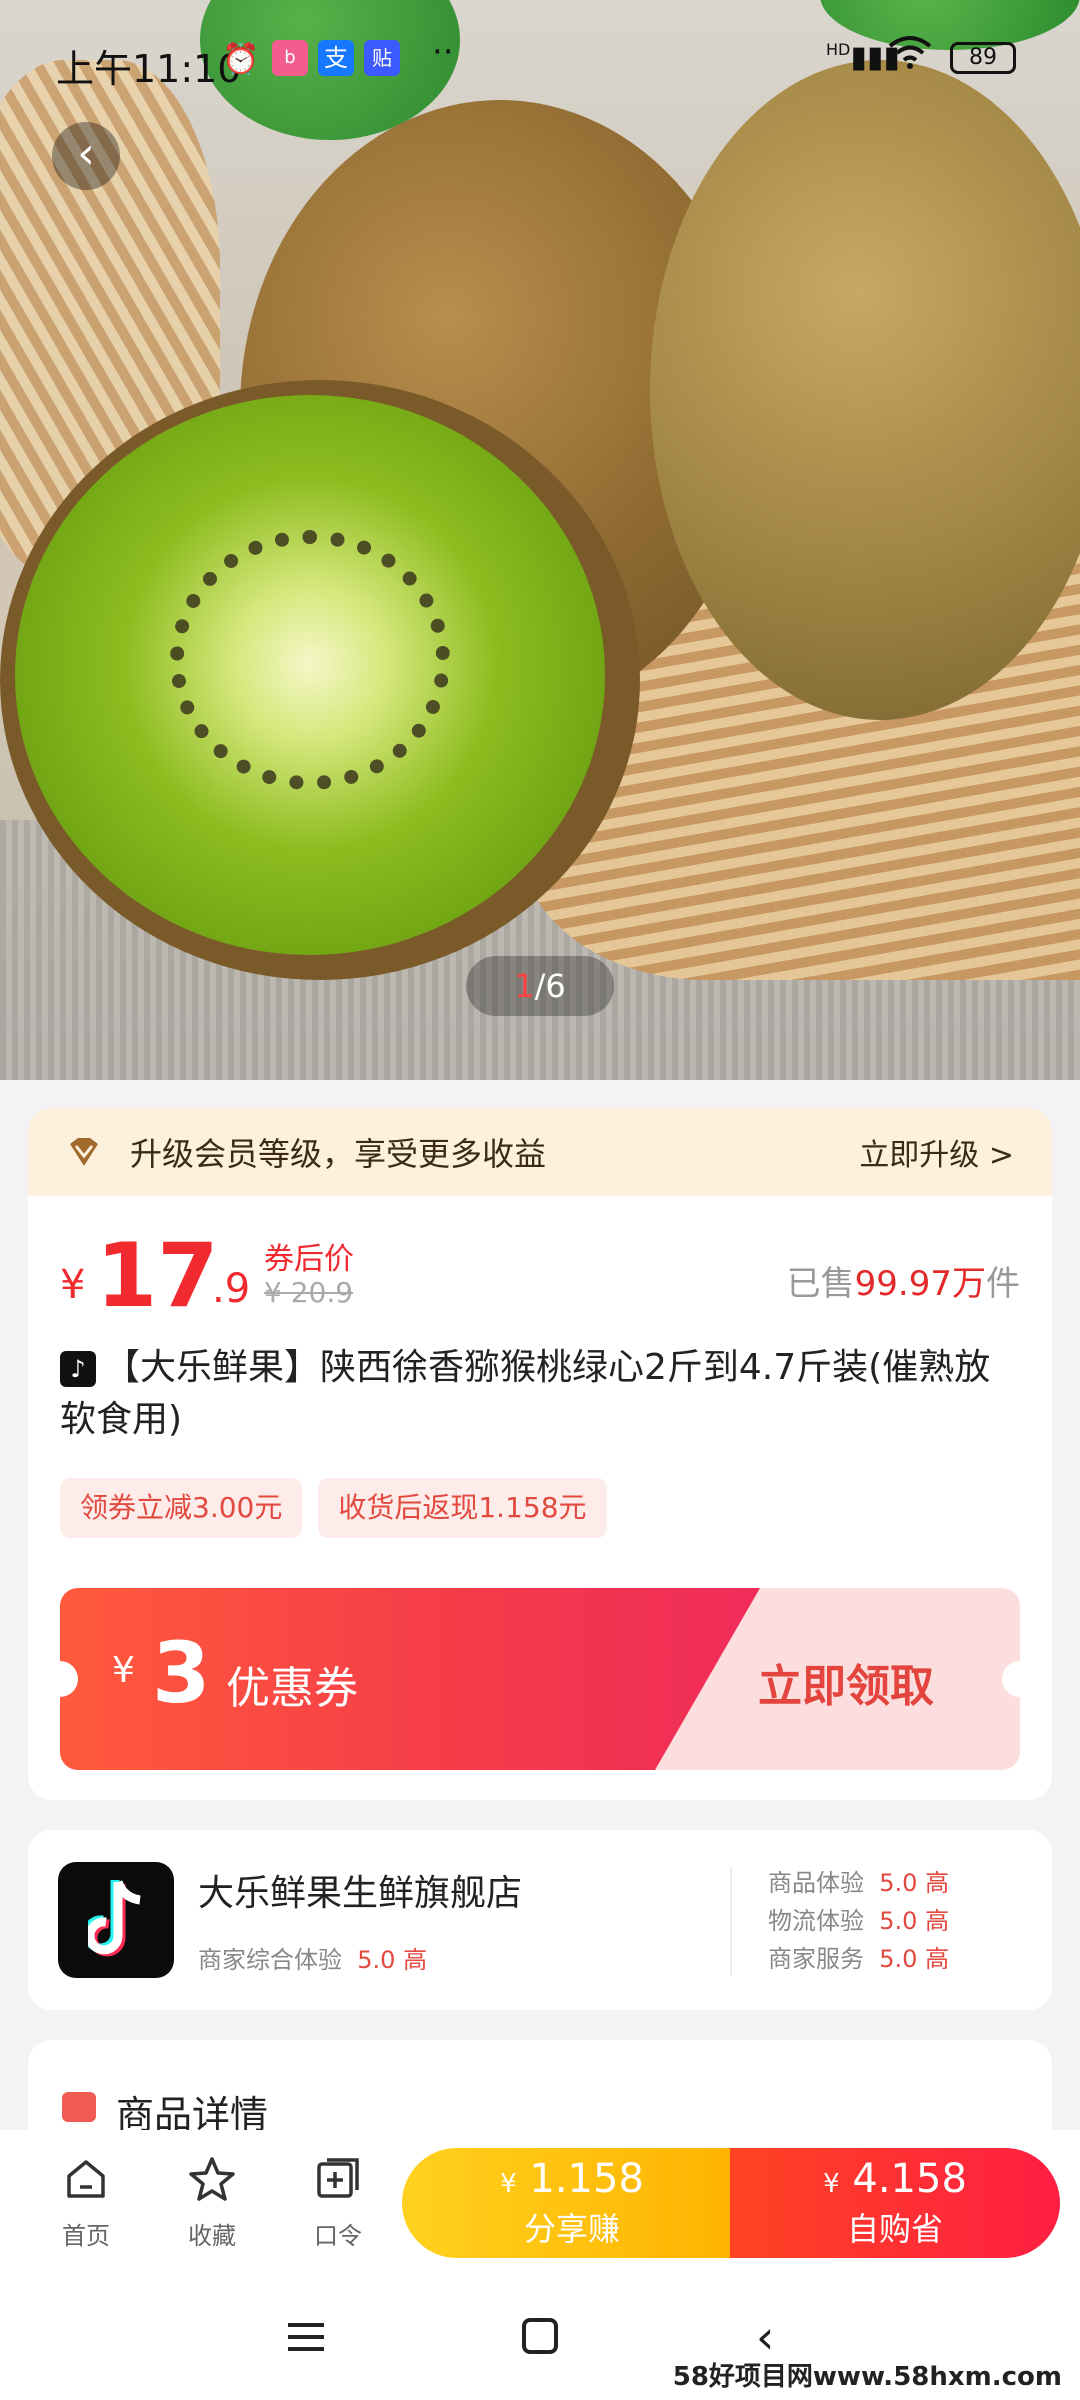  What do you see at coordinates (540, 2090) in the screenshot?
I see `product-details-section: 商品详情` at bounding box center [540, 2090].